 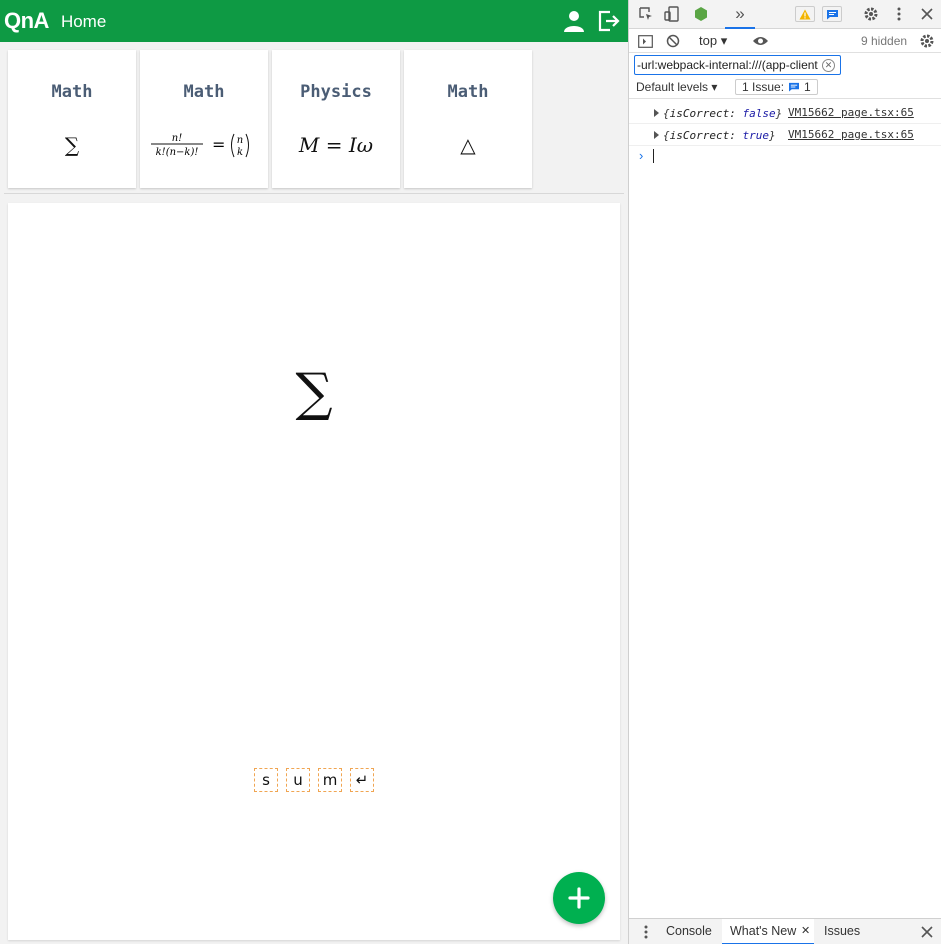 What do you see at coordinates (314, 393) in the screenshot?
I see `question-symbol: ∑` at bounding box center [314, 393].